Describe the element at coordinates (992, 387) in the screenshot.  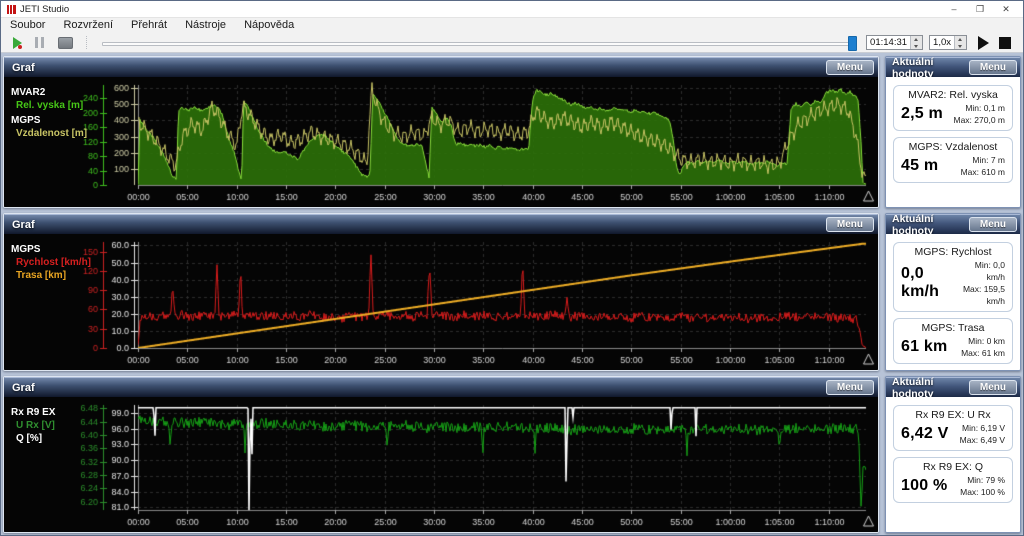
I see `values3-menu-button: Menu` at that location.